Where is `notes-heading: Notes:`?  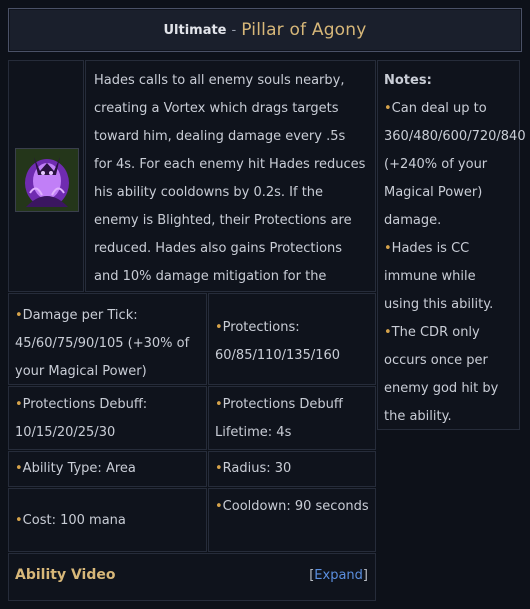
notes-heading: Notes: is located at coordinates (408, 80).